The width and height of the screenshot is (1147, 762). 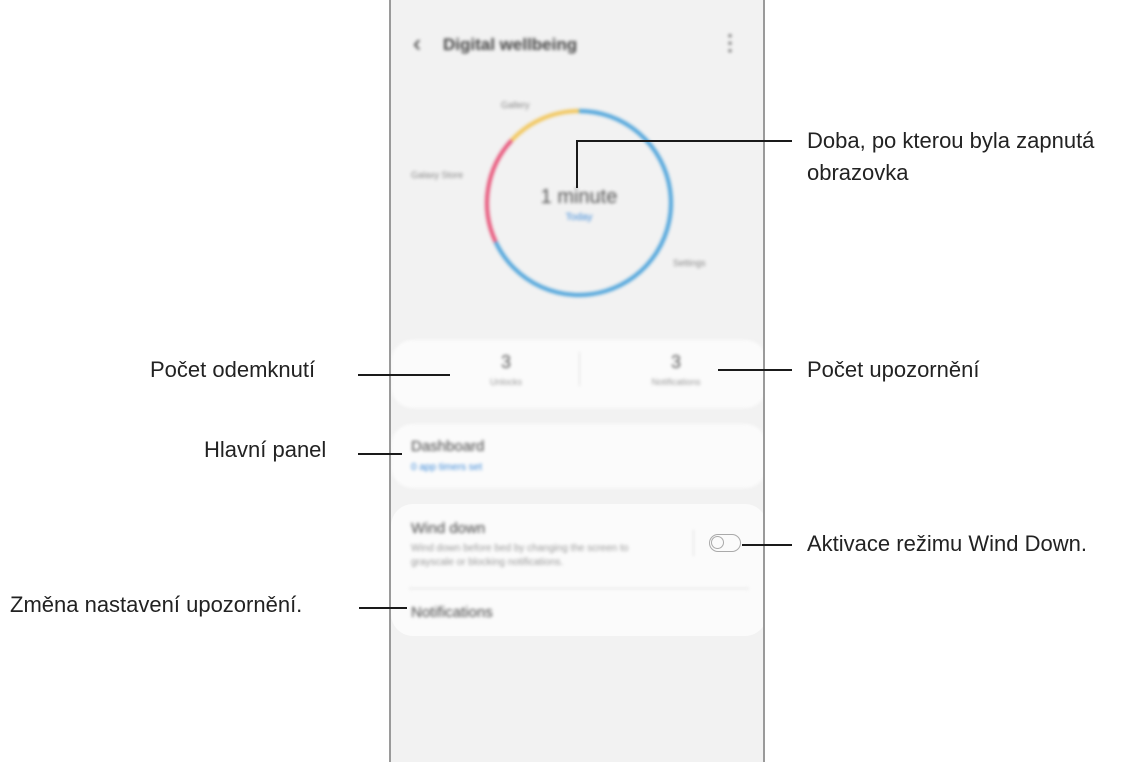 I want to click on legend-settings: Settings, so click(x=689, y=263).